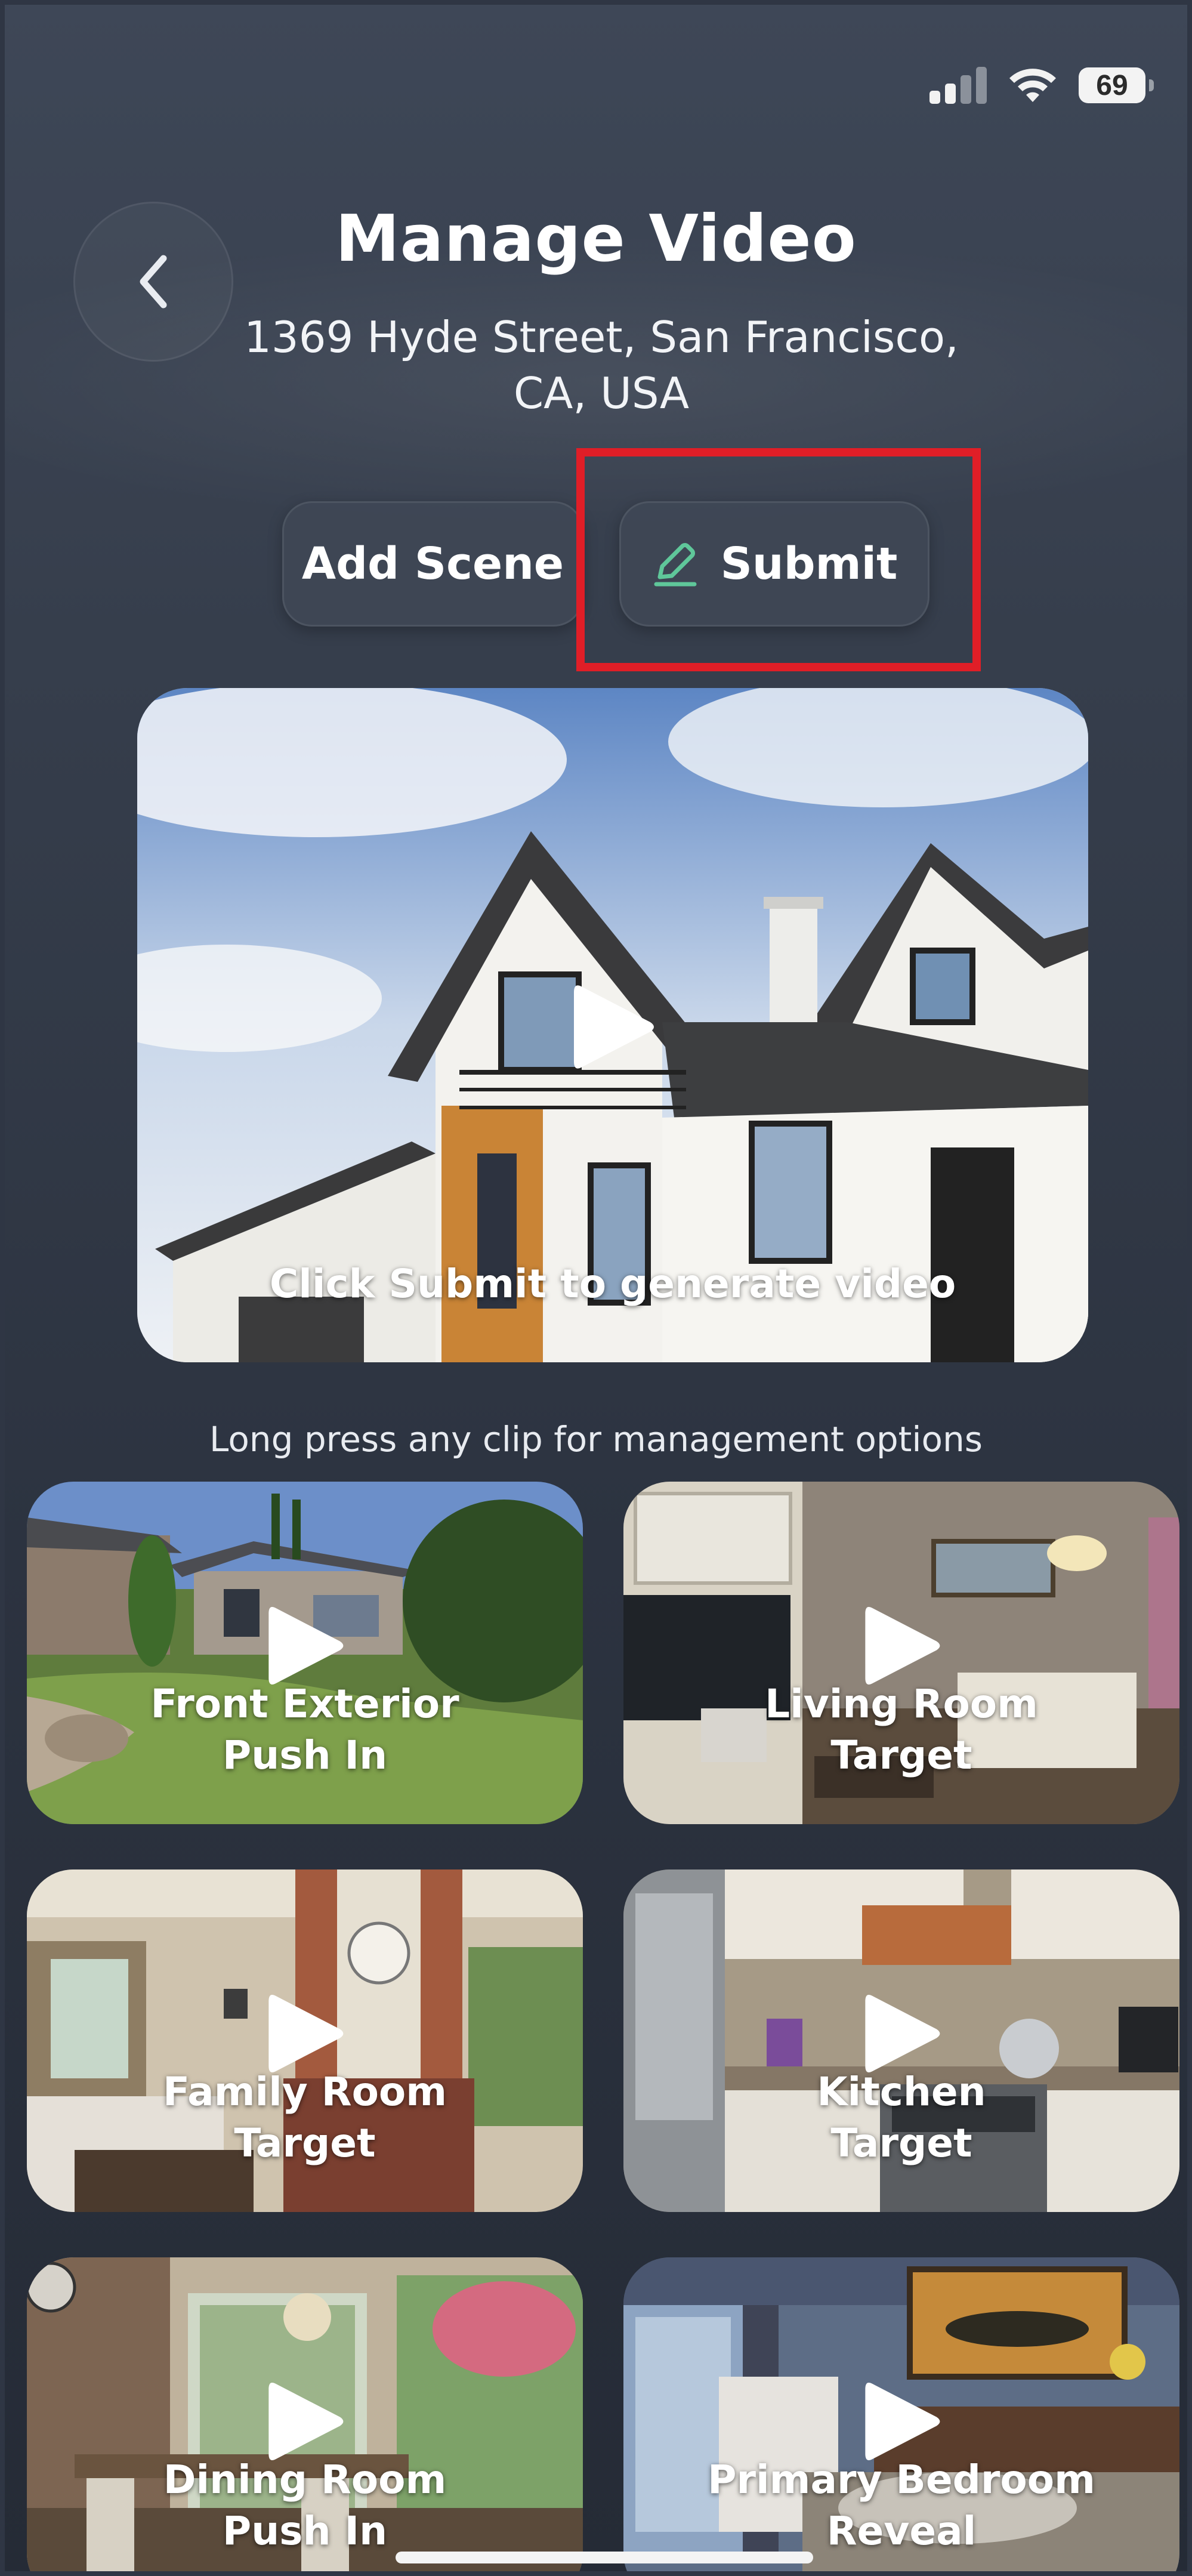 The image size is (1192, 2576). I want to click on cellular-signal-icon, so click(958, 85).